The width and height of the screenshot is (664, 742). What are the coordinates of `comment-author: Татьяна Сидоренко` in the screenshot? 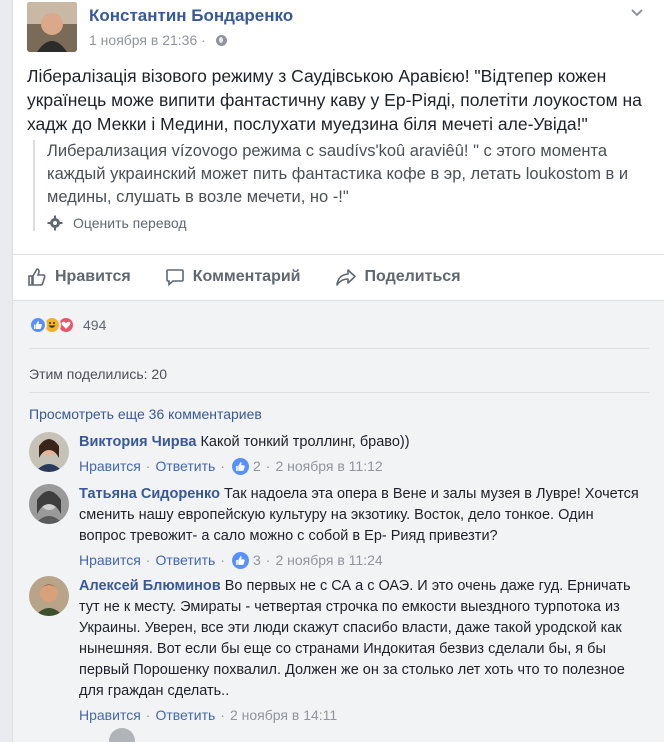 It's located at (149, 494).